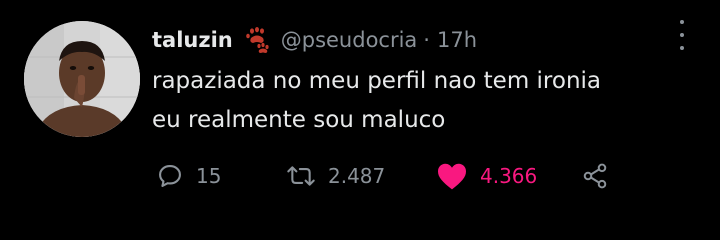 Image resolution: width=720 pixels, height=240 pixels. Describe the element at coordinates (209, 176) in the screenshot. I see `reply-count: 15` at that location.